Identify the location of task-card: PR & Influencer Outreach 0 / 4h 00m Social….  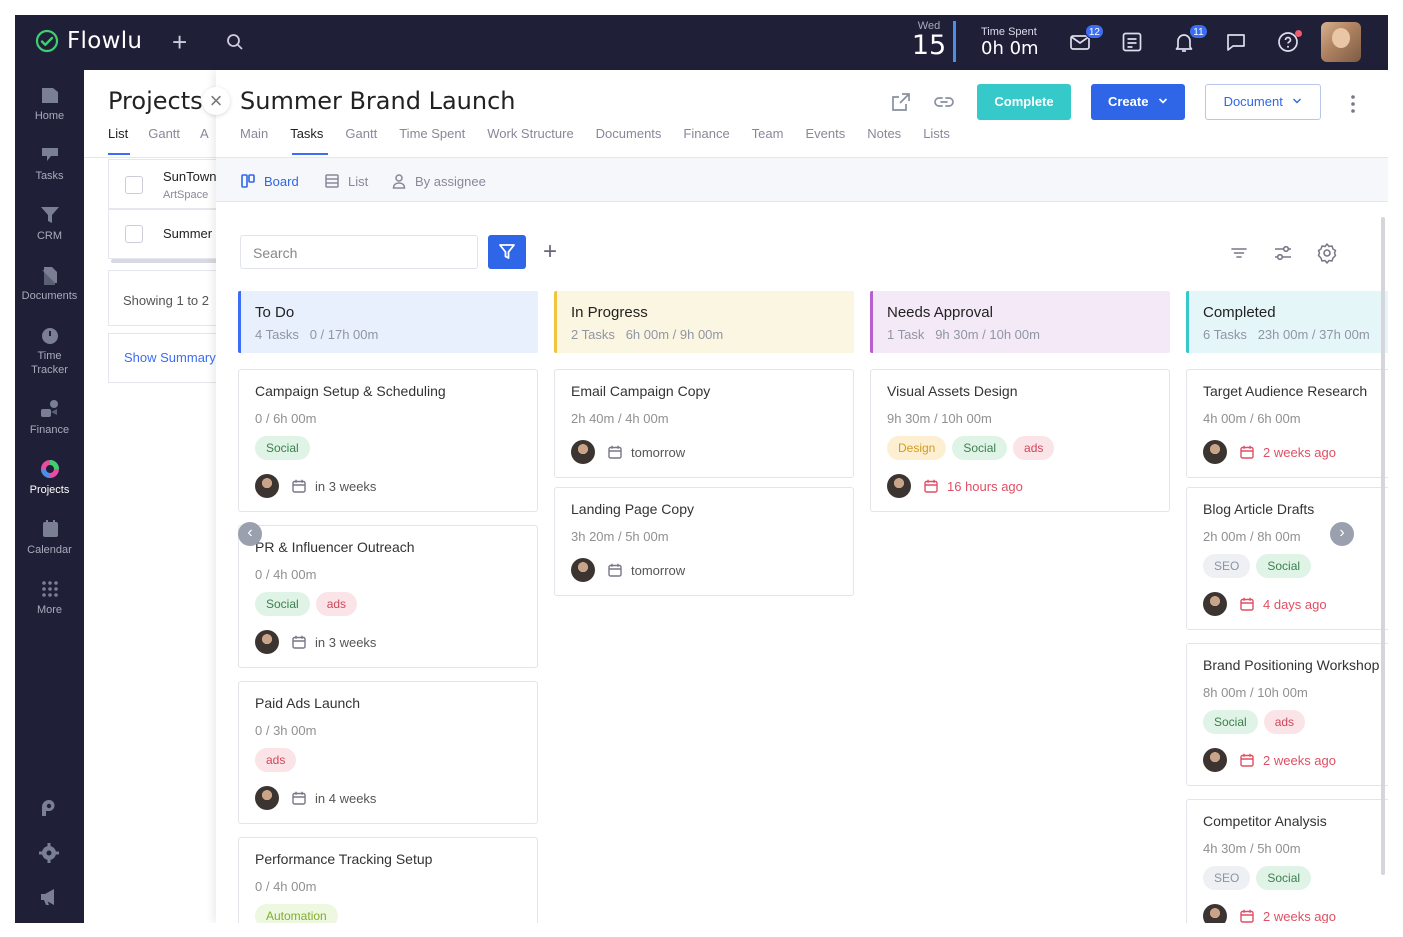
(388, 596).